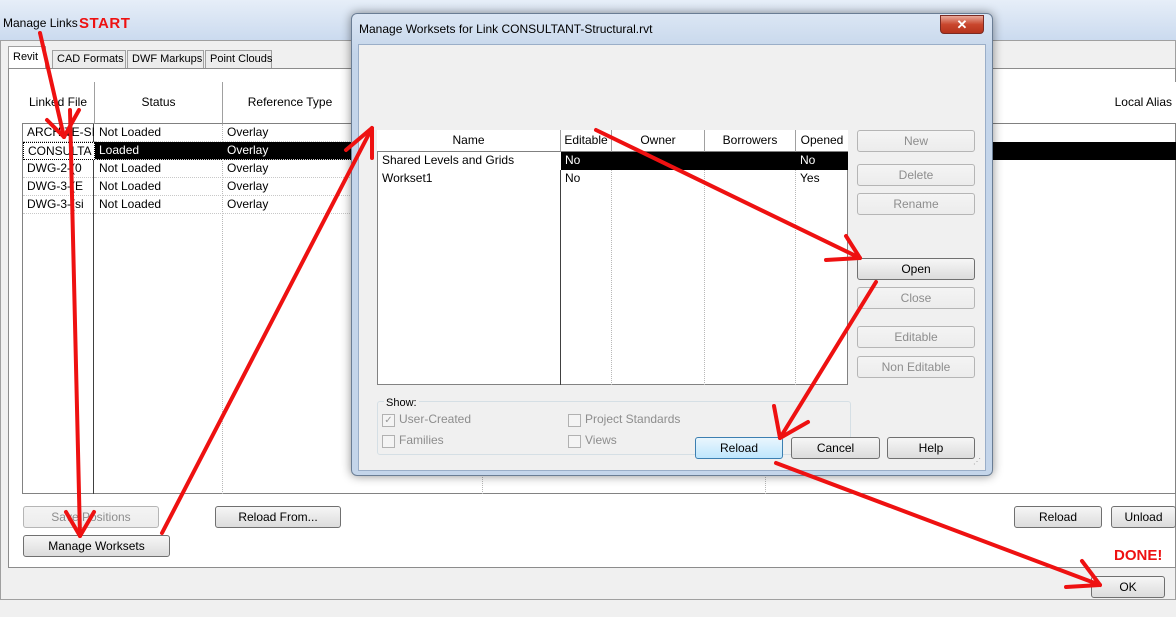  Describe the element at coordinates (810, 178) in the screenshot. I see `opened-cell: Yes` at that location.